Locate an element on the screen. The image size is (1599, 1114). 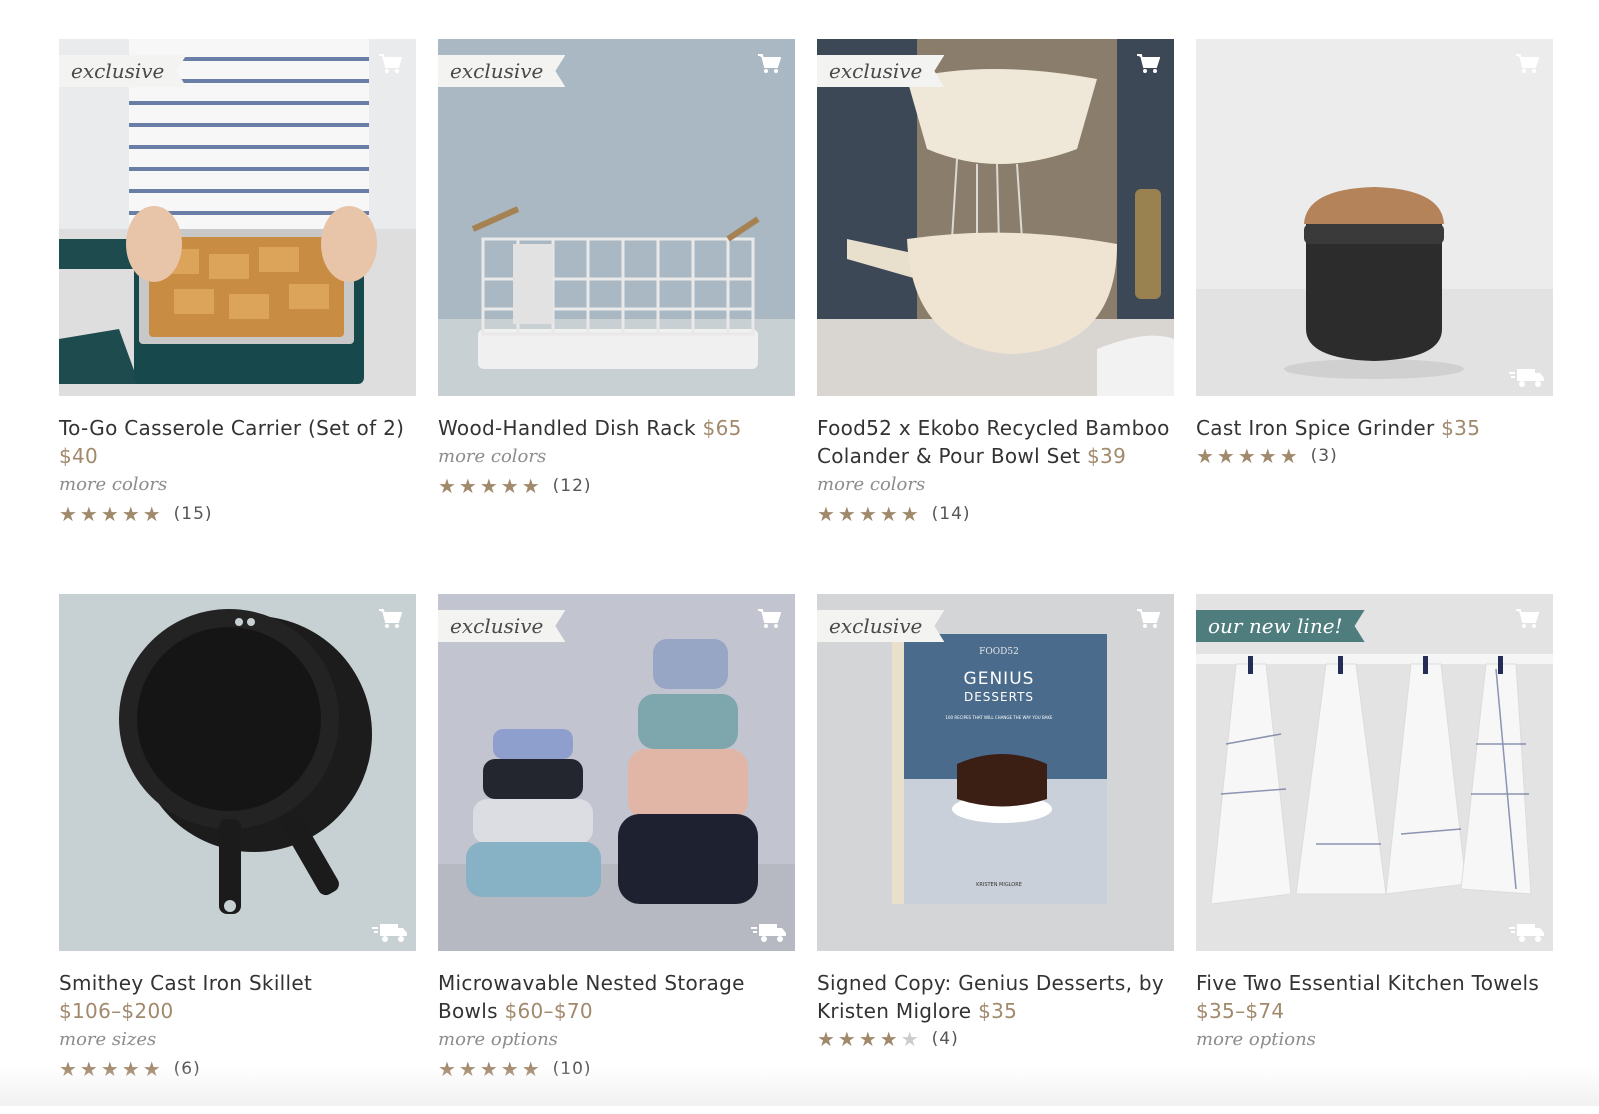
star-filled: ★★★★ is located at coordinates (859, 1039).